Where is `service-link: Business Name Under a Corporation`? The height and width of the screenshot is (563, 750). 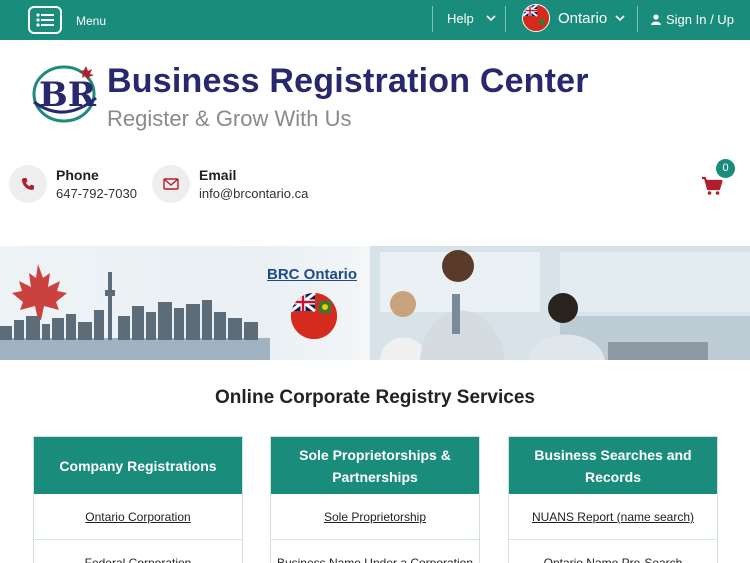
service-link: Business Name Under a Corporation is located at coordinates (375, 551).